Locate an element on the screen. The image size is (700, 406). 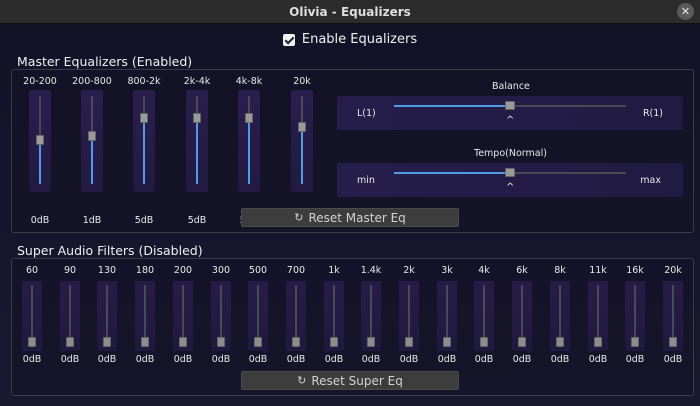
reset-super-eq-label: Reset Super Eq is located at coordinates (357, 380).